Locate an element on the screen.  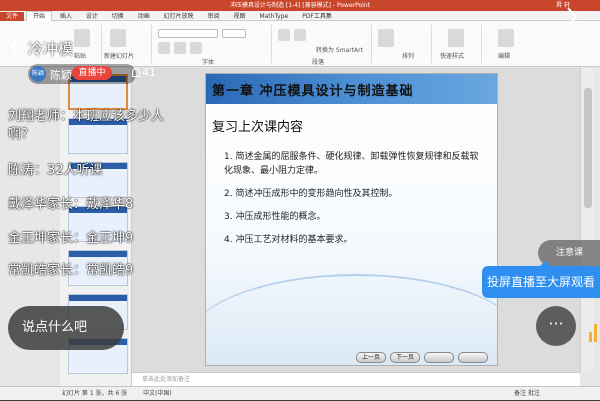
chat-message: 常凯皓家长：常凯皓9 is located at coordinates (71, 270).